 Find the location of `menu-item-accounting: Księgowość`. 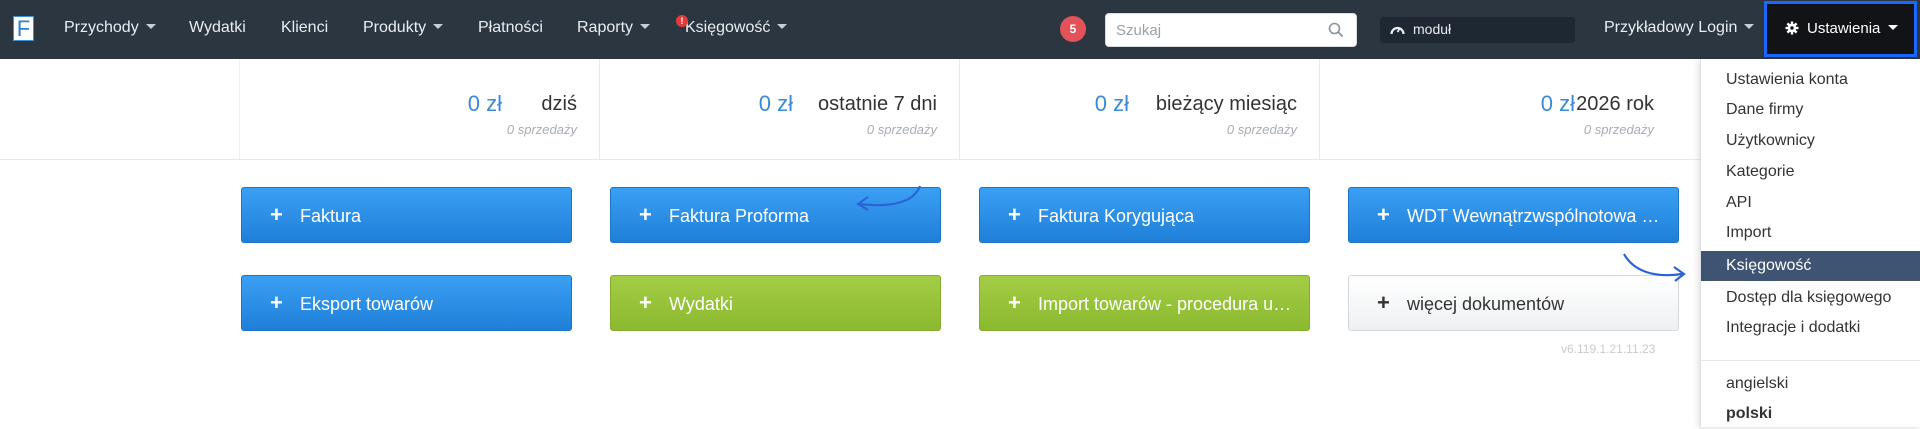

menu-item-accounting: Księgowość is located at coordinates (1810, 266).